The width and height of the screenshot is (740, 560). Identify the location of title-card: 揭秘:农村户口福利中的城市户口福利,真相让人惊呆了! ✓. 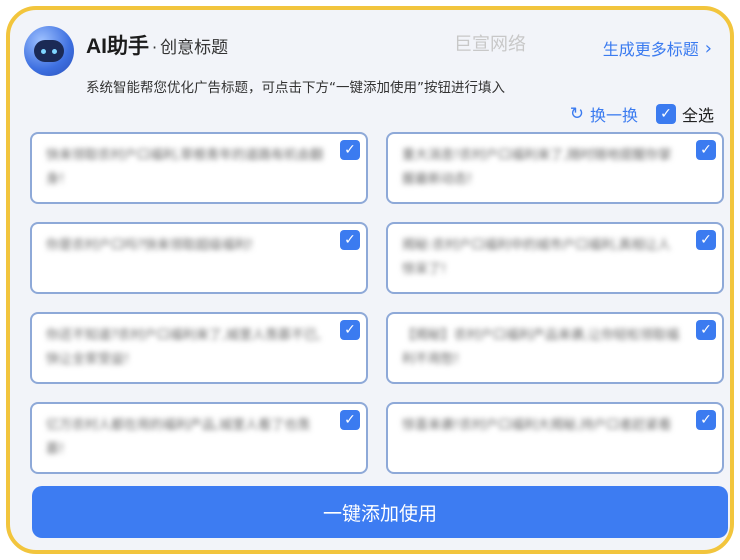
(555, 258).